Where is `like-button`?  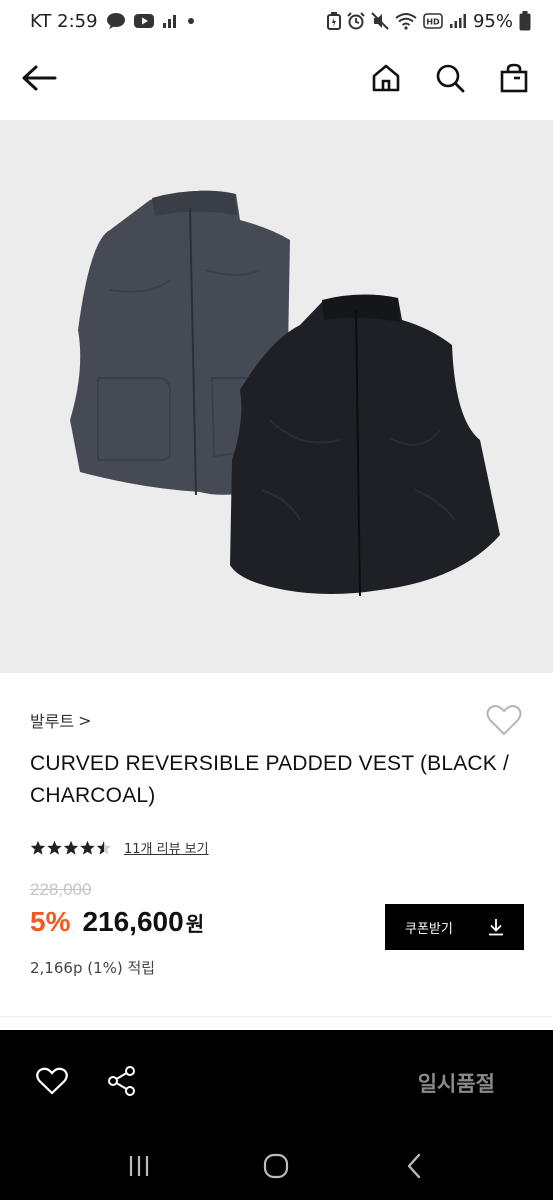
like-button is located at coordinates (52, 1083).